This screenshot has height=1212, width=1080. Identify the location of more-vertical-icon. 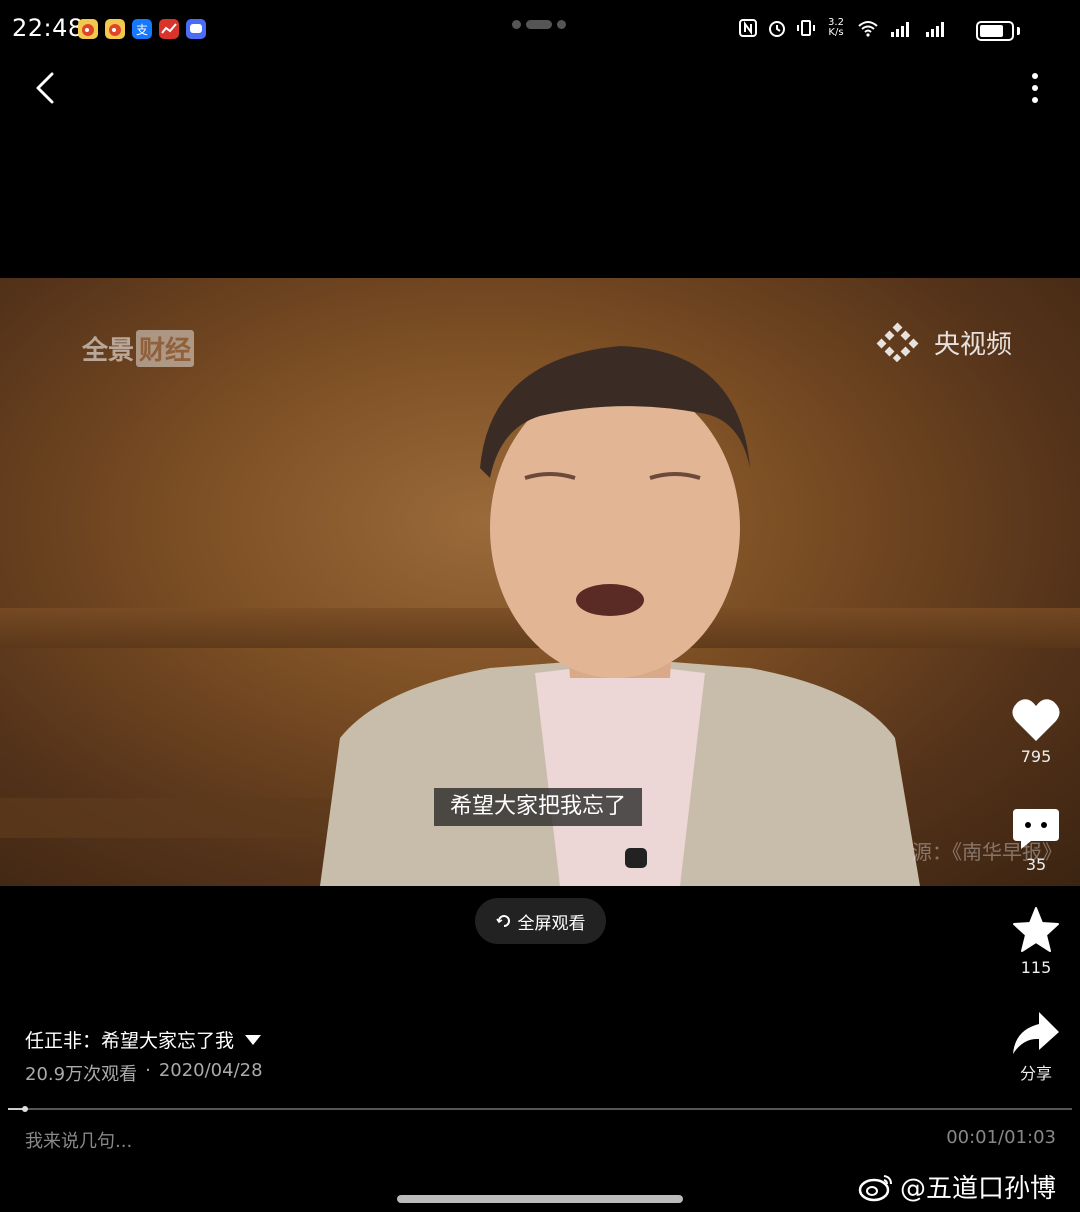
(1035, 88).